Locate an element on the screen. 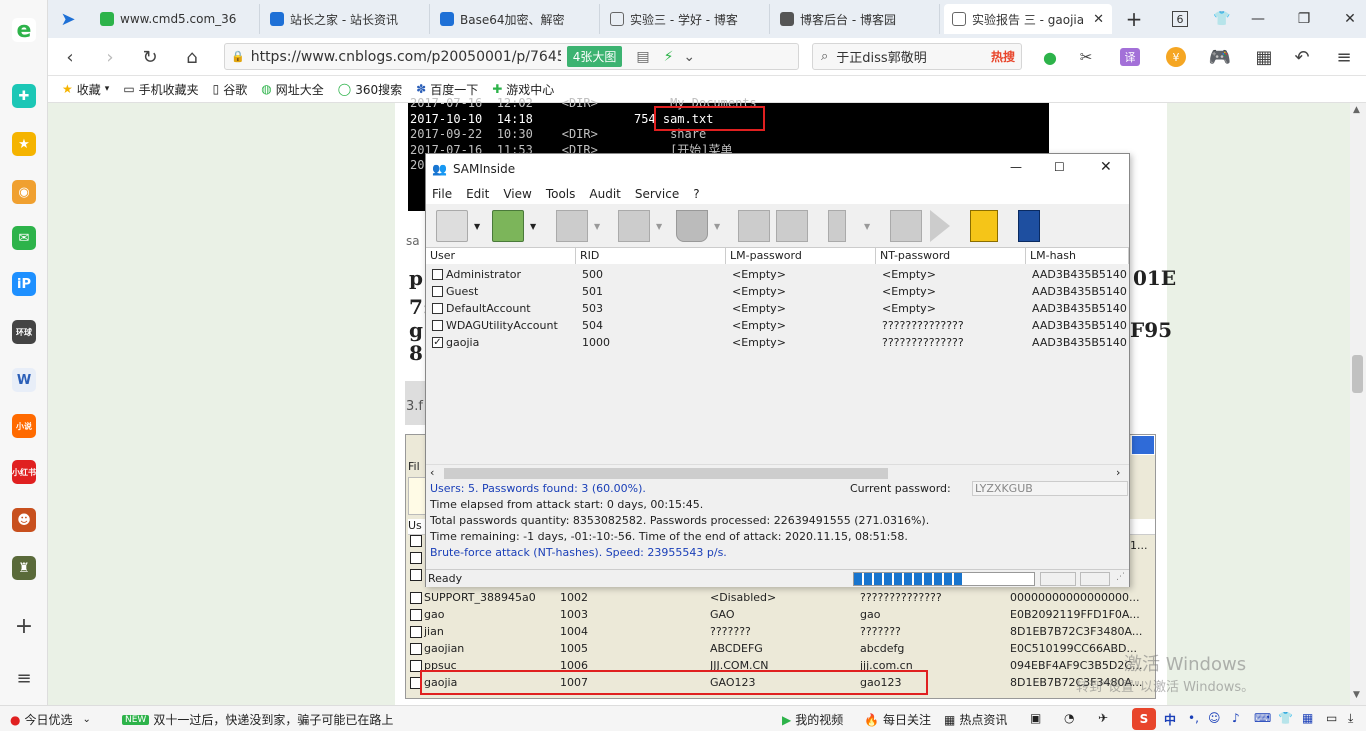 This screenshot has width=1366, height=731. today-picks: ● 今日优选 ⌄ is located at coordinates (50, 719).